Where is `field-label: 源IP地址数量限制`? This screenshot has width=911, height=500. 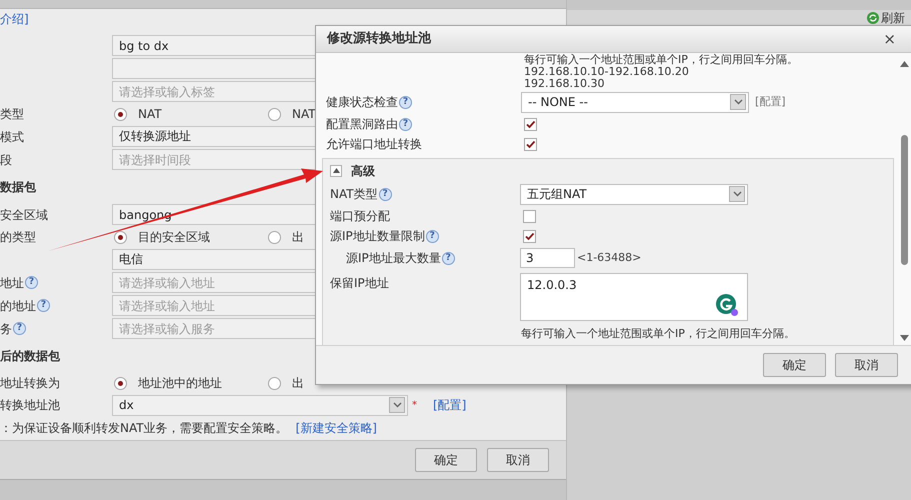 field-label: 源IP地址数量限制 is located at coordinates (377, 236).